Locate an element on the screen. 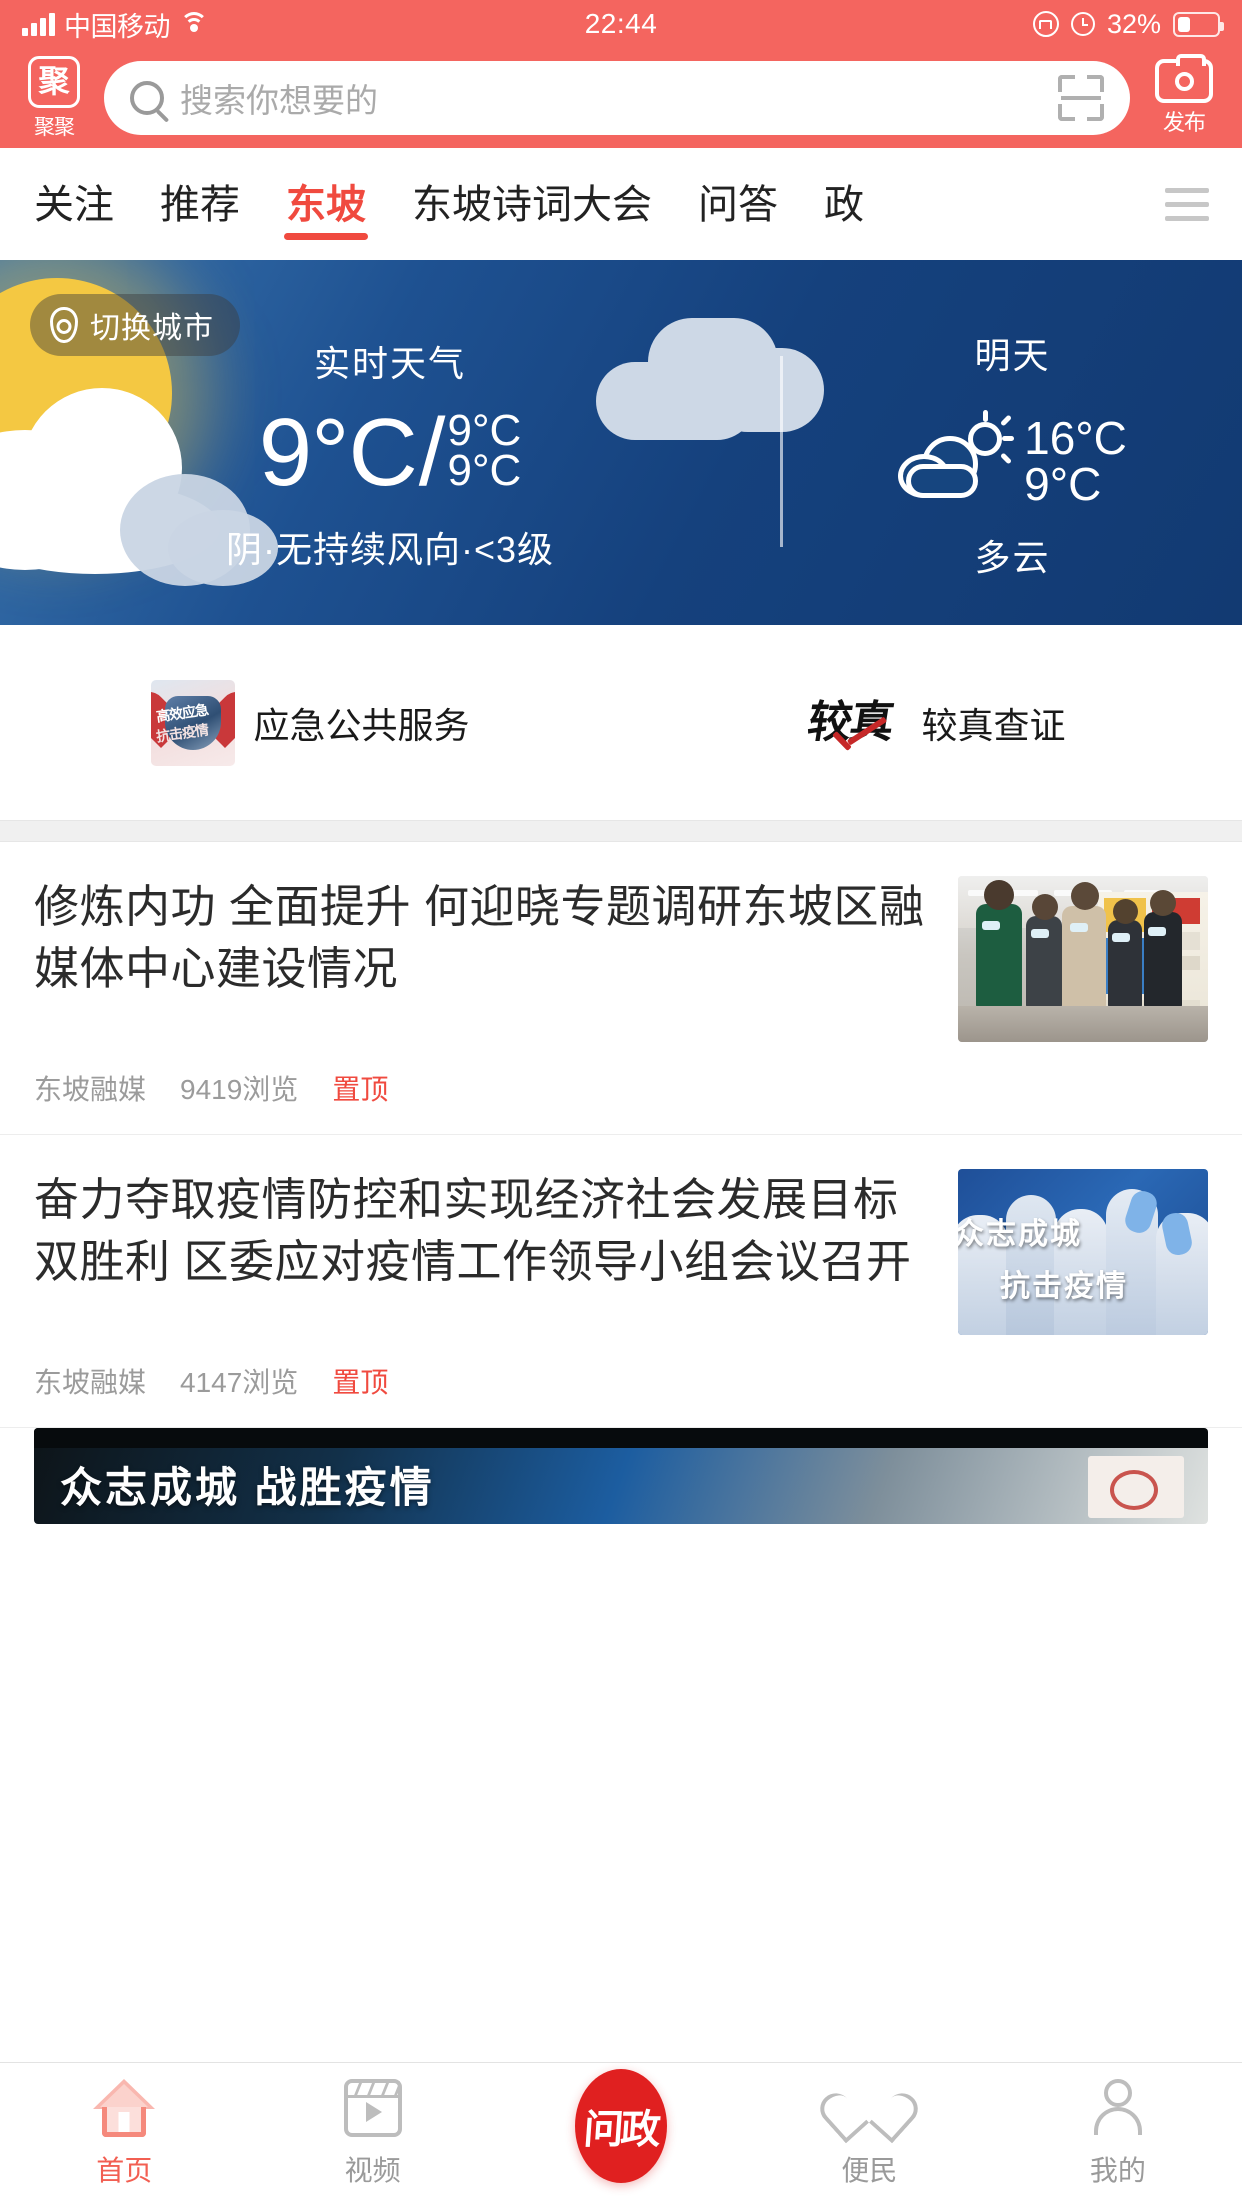 The height and width of the screenshot is (2208, 1242). news-thumbnail: 众志成城 抗击疫情 is located at coordinates (1083, 1252).